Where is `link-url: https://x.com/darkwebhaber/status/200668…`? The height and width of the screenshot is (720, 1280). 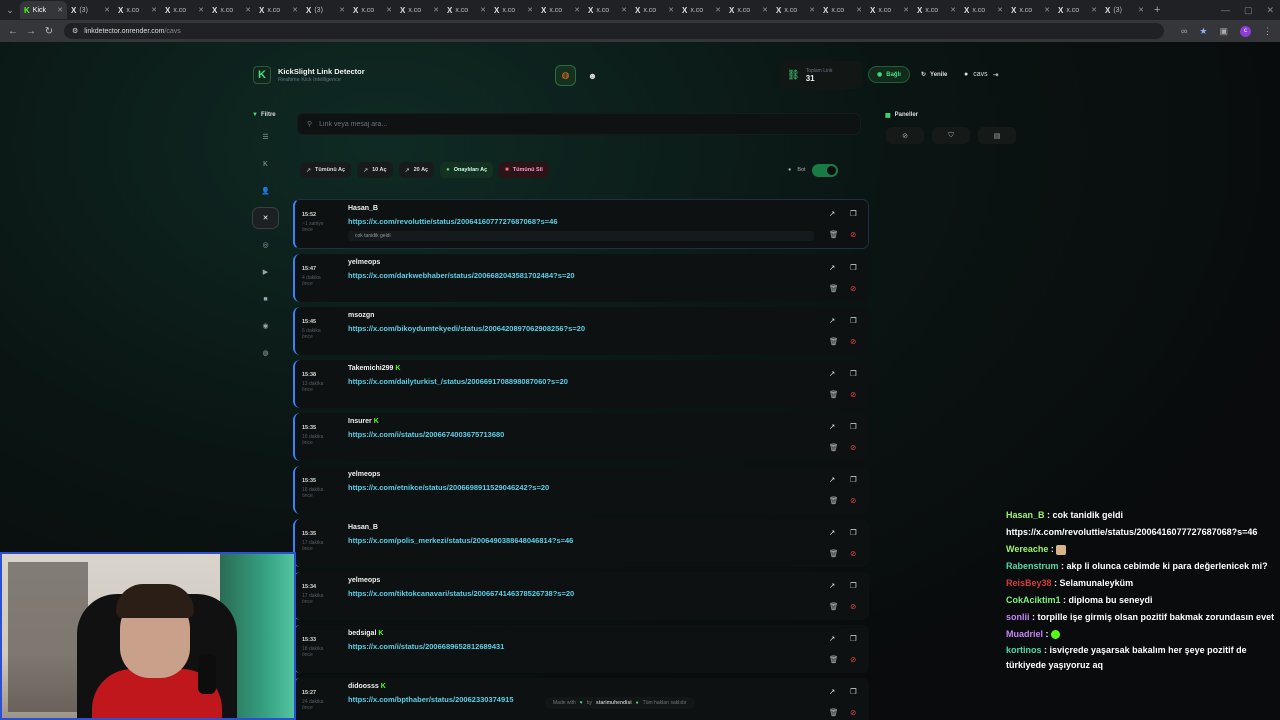
link-url: https://x.com/darkwebhaber/status/200668… is located at coordinates (461, 275).